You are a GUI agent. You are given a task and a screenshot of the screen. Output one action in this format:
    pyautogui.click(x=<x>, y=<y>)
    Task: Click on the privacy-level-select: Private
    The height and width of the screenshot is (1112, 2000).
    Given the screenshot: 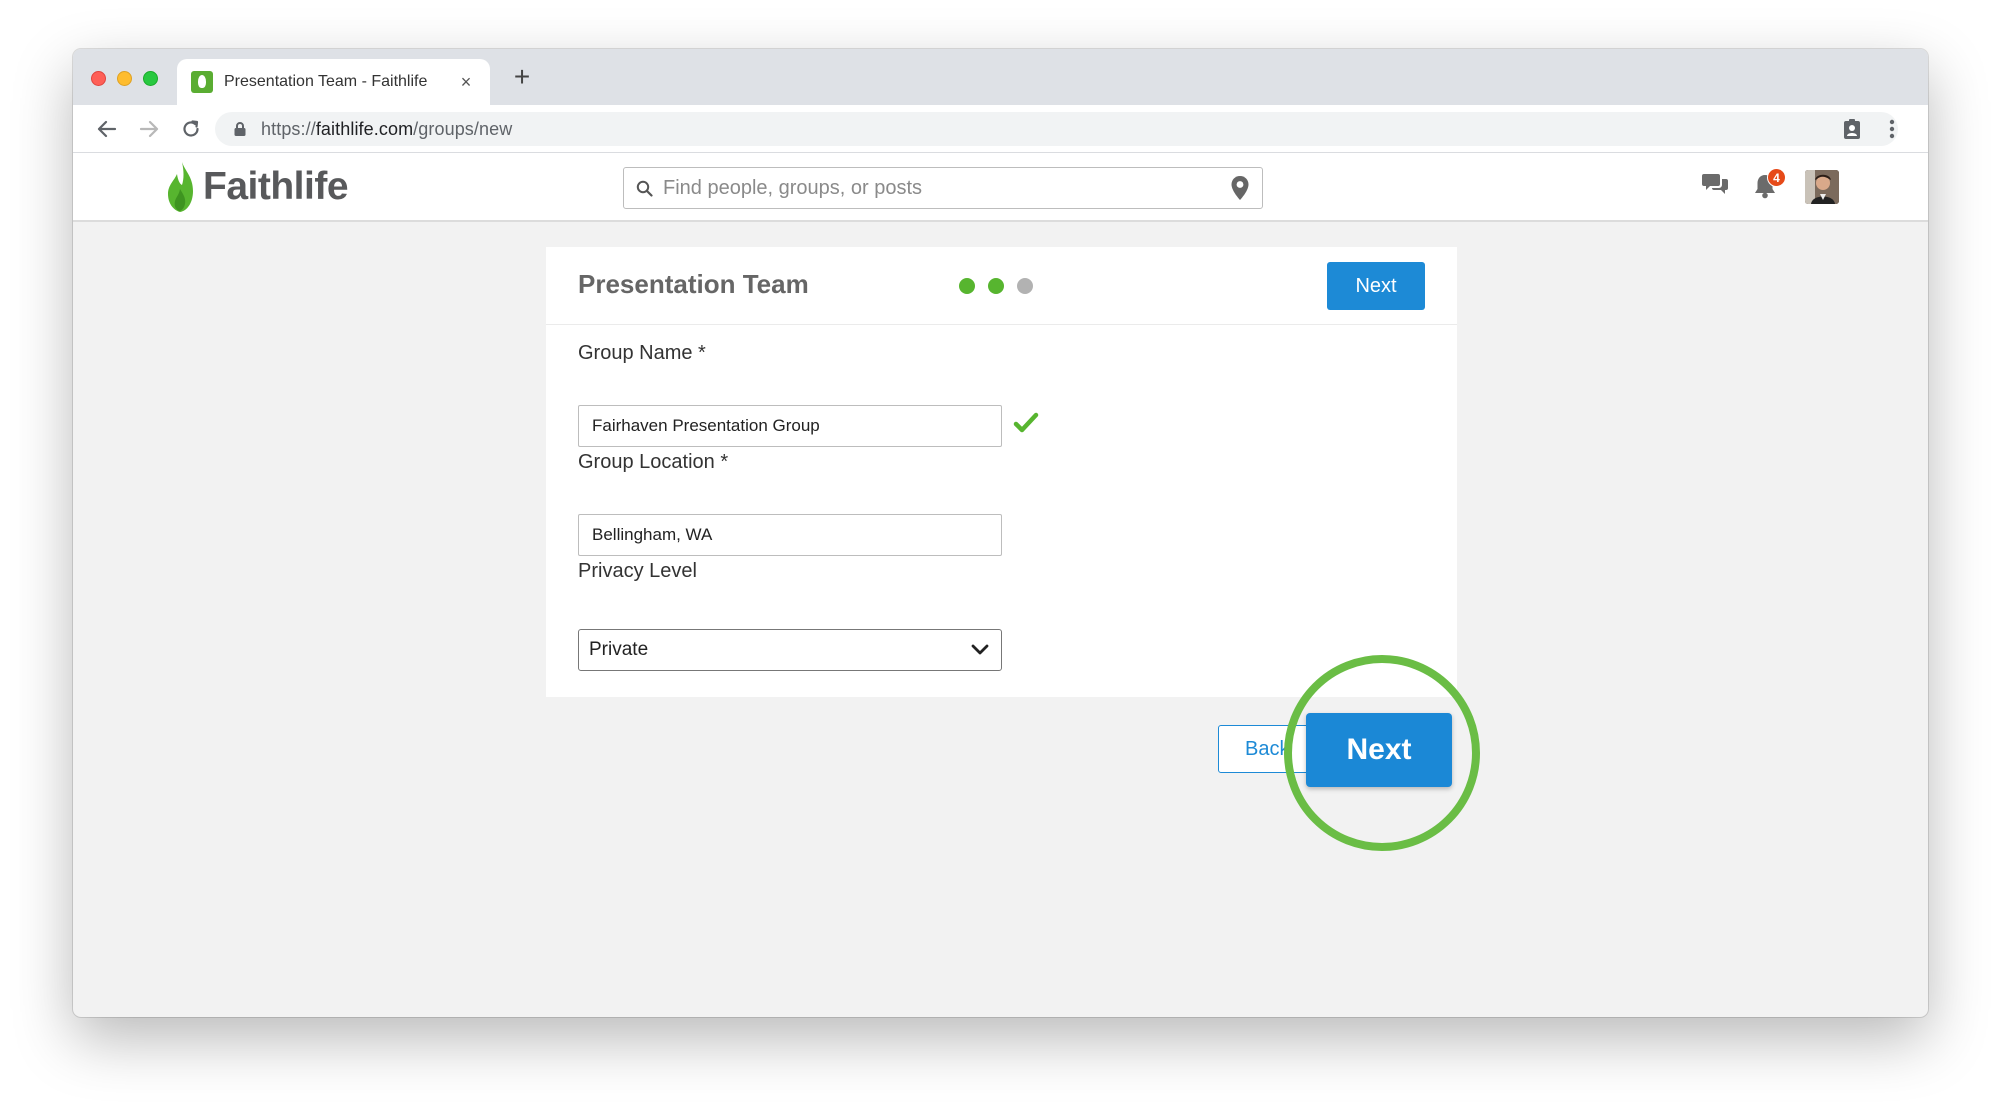 What is the action you would take?
    pyautogui.click(x=790, y=650)
    